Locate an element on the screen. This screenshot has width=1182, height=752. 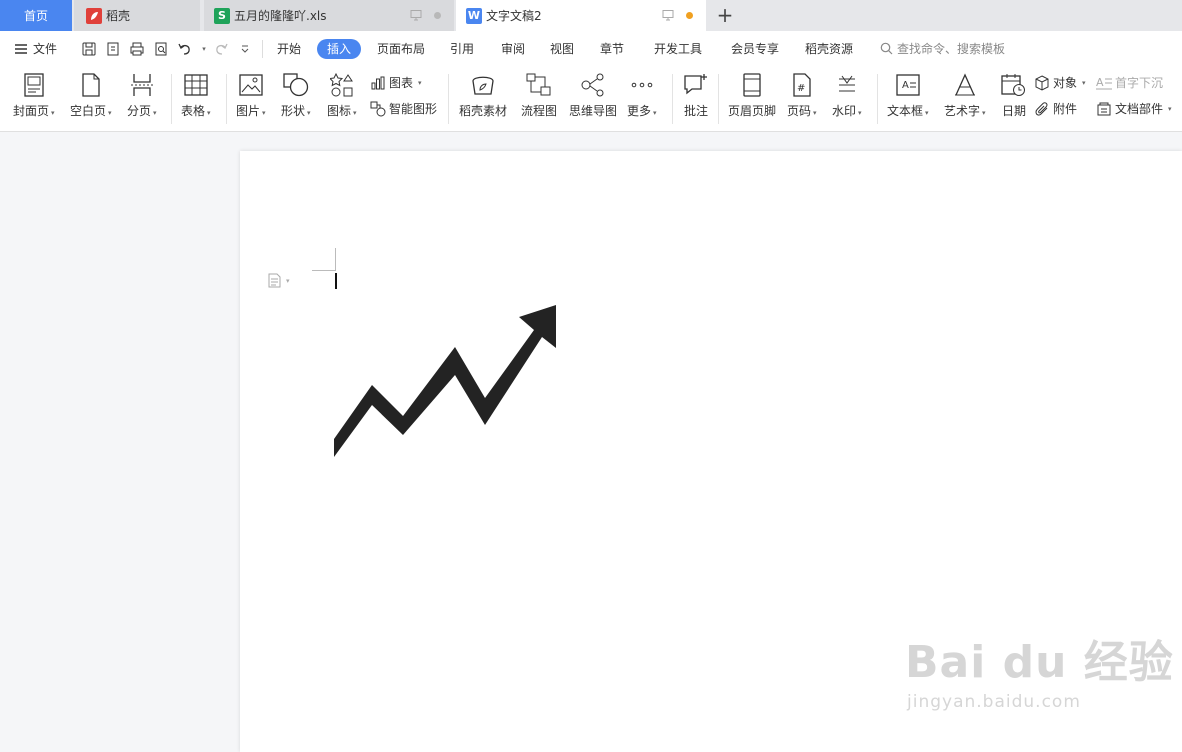
paragraph-menu: ▾ is located at coordinates (279, 280).